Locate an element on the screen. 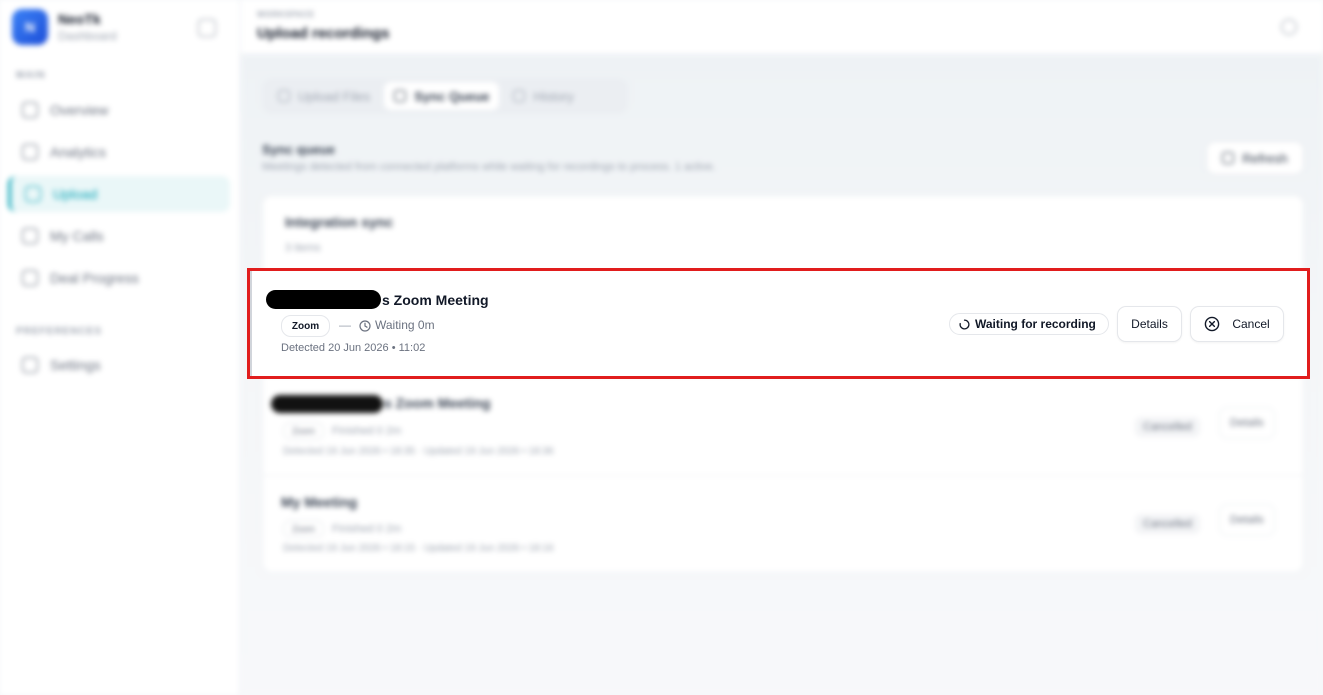 The image size is (1323, 695). refresh-icon is located at coordinates (1228, 158).